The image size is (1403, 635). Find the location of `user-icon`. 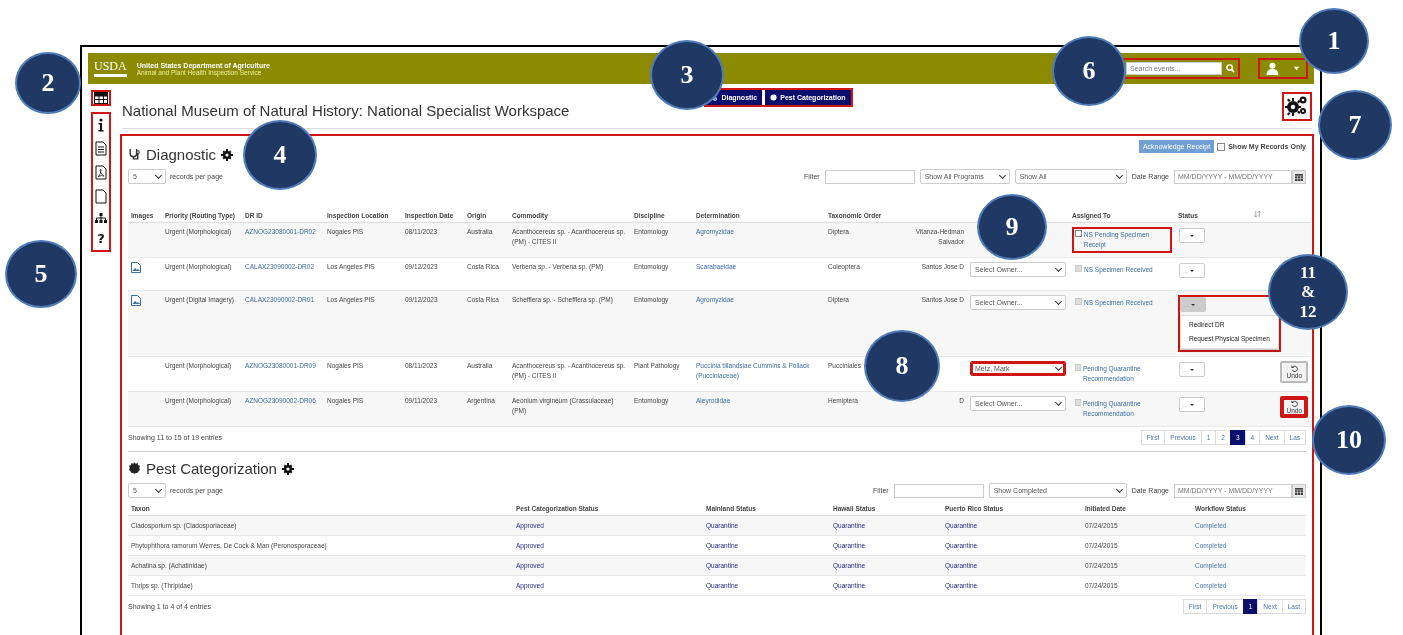

user-icon is located at coordinates (1272, 68).